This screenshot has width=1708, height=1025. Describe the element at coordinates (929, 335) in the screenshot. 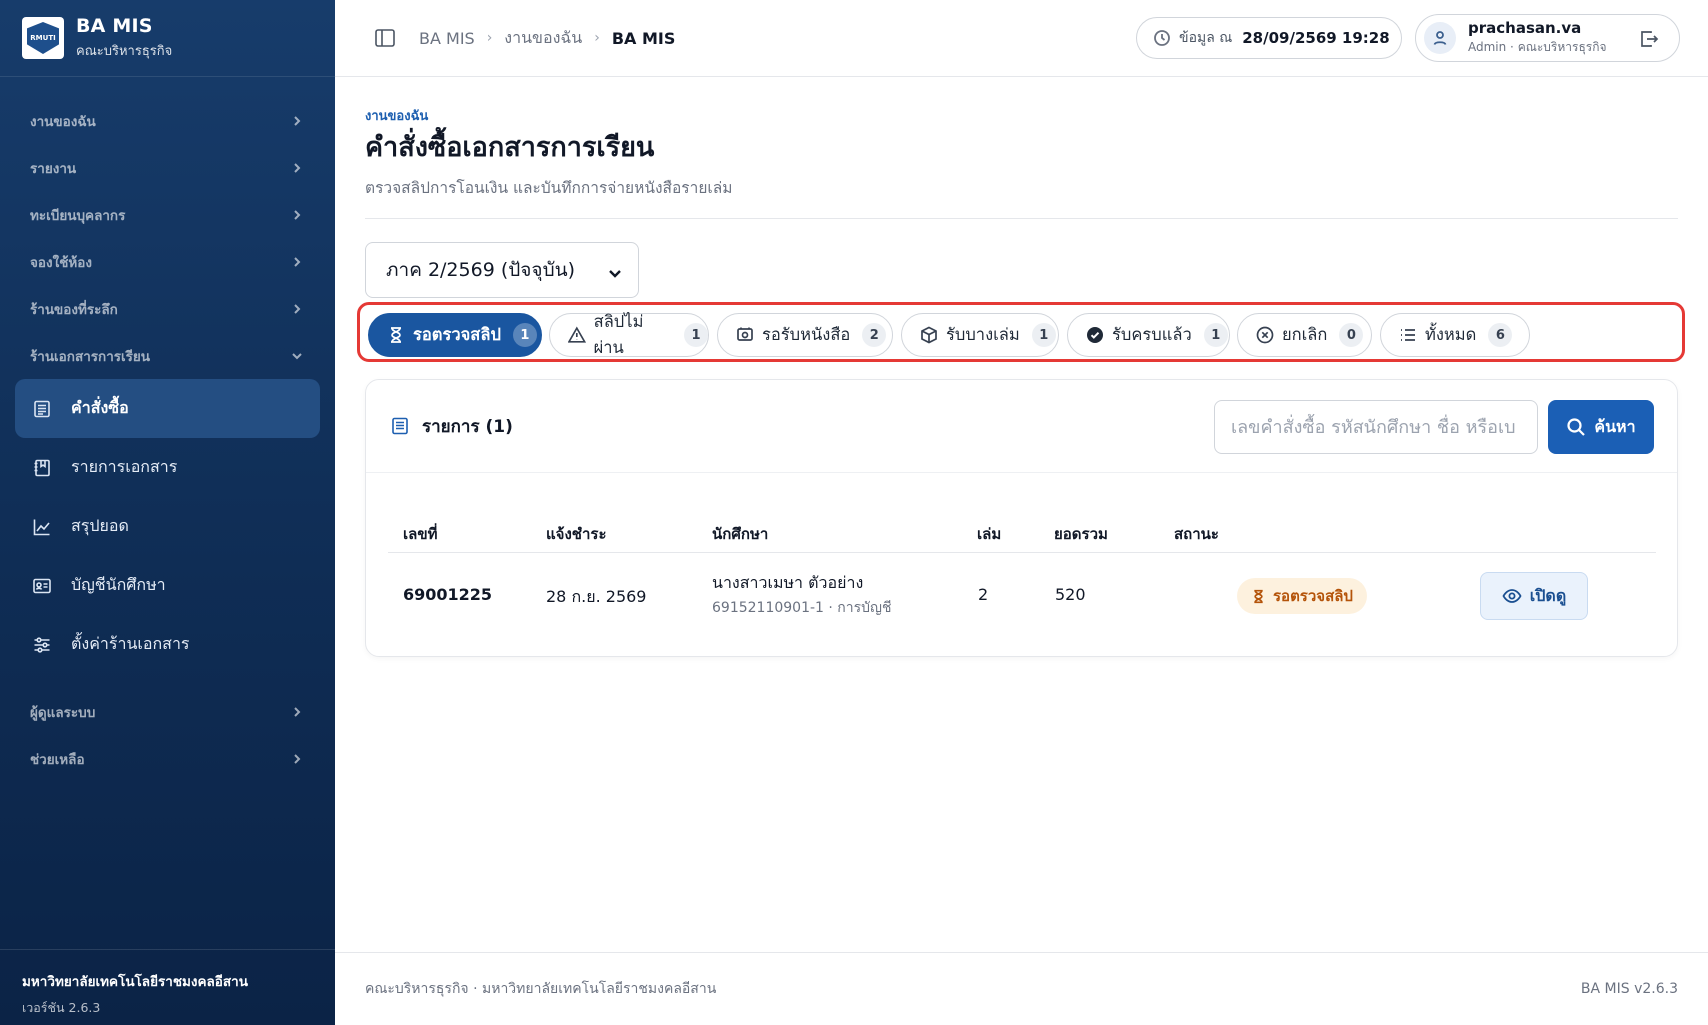

I see `box-icon` at that location.